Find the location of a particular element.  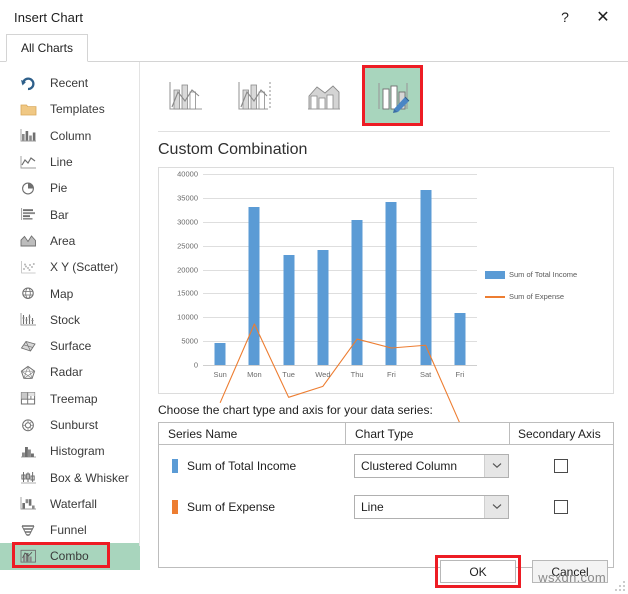

chart-type-value: Line is located at coordinates (372, 506).